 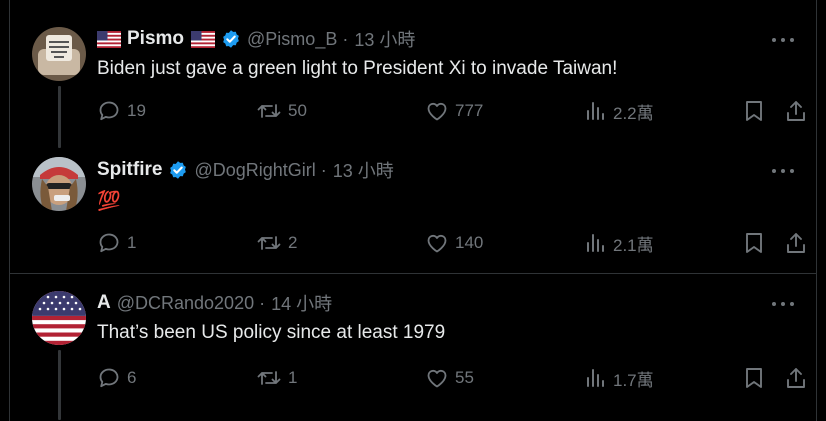 What do you see at coordinates (121, 111) in the screenshot?
I see `reply-button: 19` at bounding box center [121, 111].